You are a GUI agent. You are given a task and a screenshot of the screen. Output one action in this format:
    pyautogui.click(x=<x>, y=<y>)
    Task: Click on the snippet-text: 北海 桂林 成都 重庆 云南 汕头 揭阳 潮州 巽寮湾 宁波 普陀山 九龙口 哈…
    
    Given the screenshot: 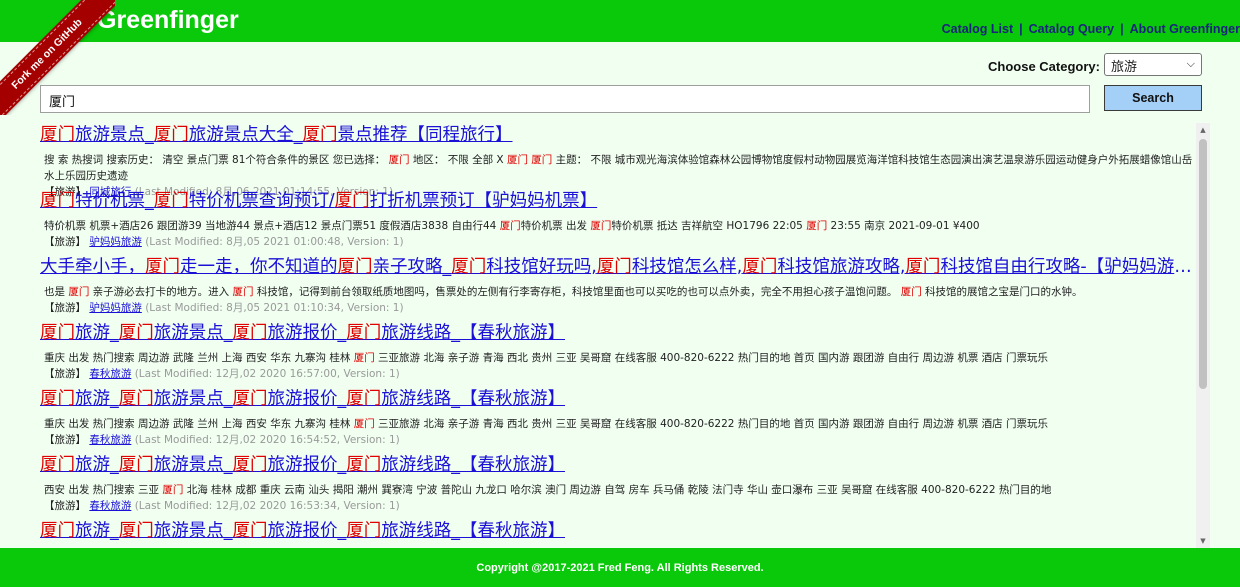 What is the action you would take?
    pyautogui.click(x=617, y=490)
    